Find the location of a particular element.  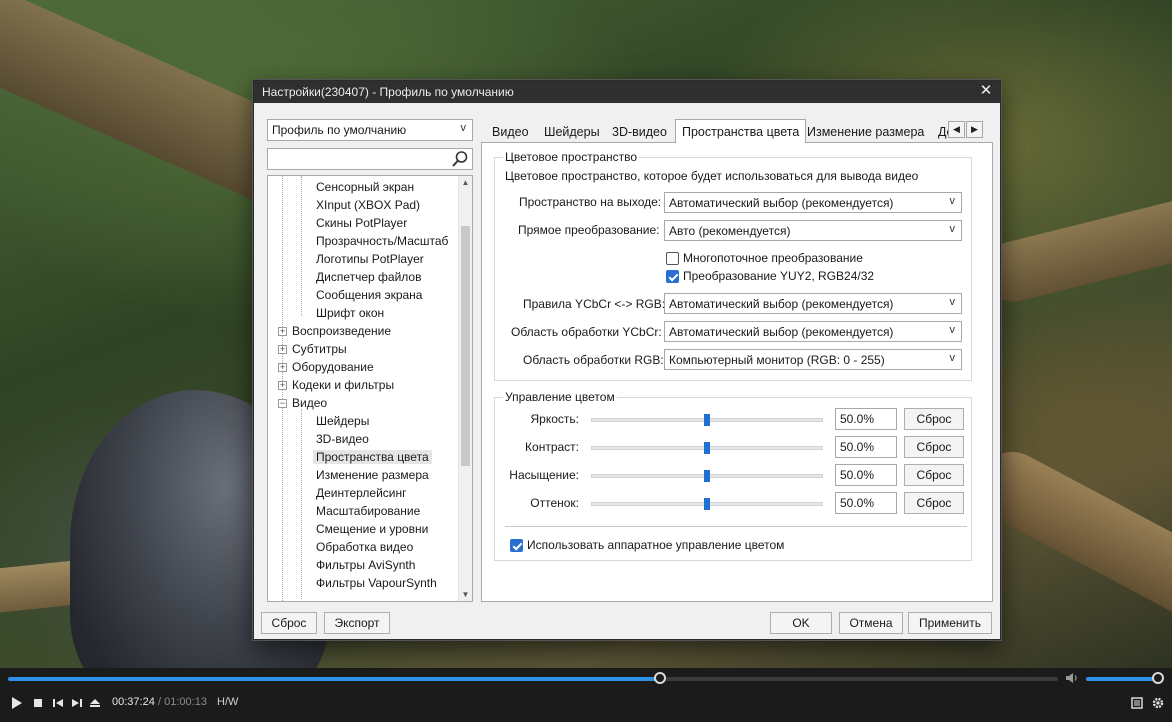

search-input is located at coordinates (370, 159).